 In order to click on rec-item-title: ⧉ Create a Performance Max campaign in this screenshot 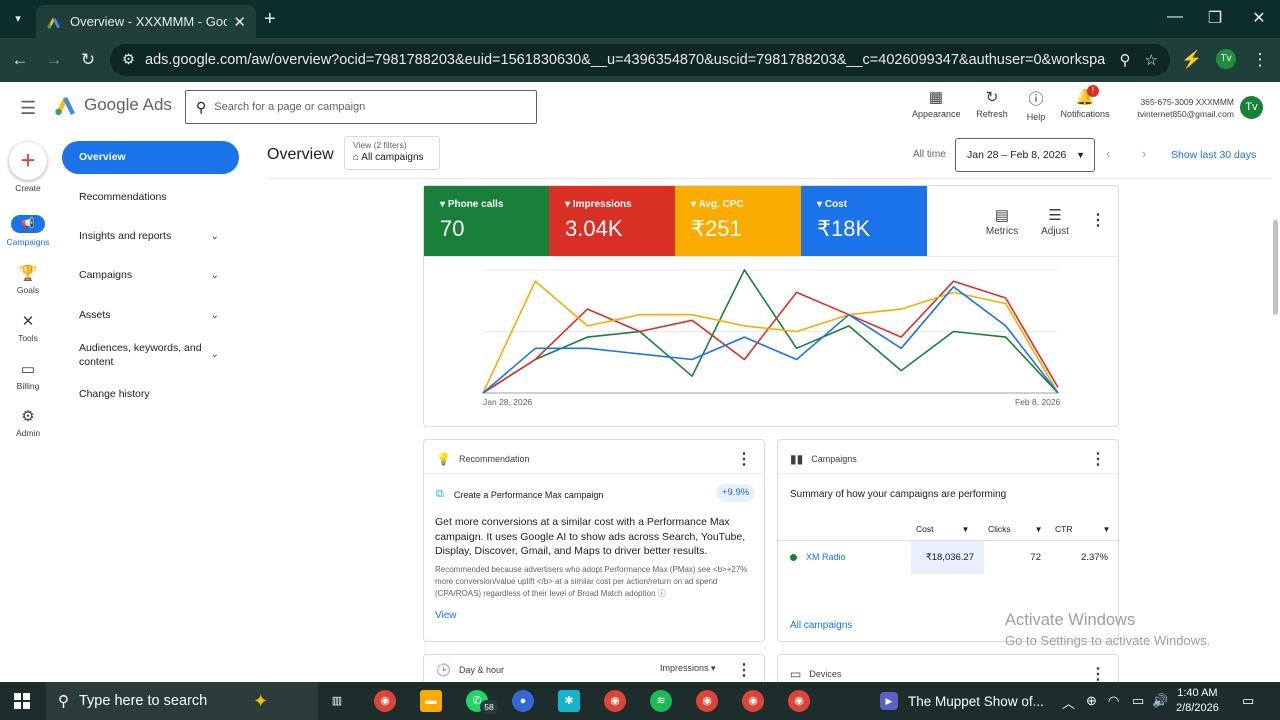, I will do `click(519, 494)`.